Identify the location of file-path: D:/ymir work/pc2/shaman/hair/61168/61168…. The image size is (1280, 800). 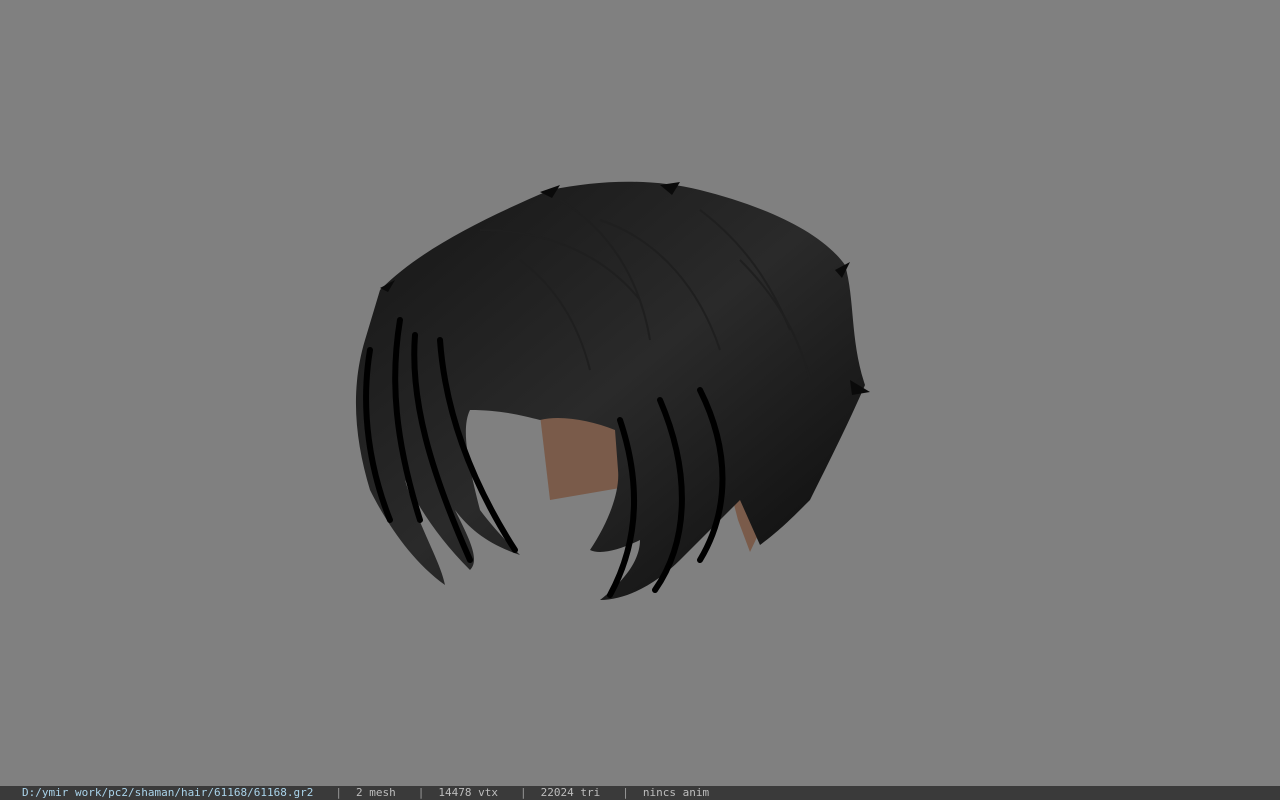
(168, 792).